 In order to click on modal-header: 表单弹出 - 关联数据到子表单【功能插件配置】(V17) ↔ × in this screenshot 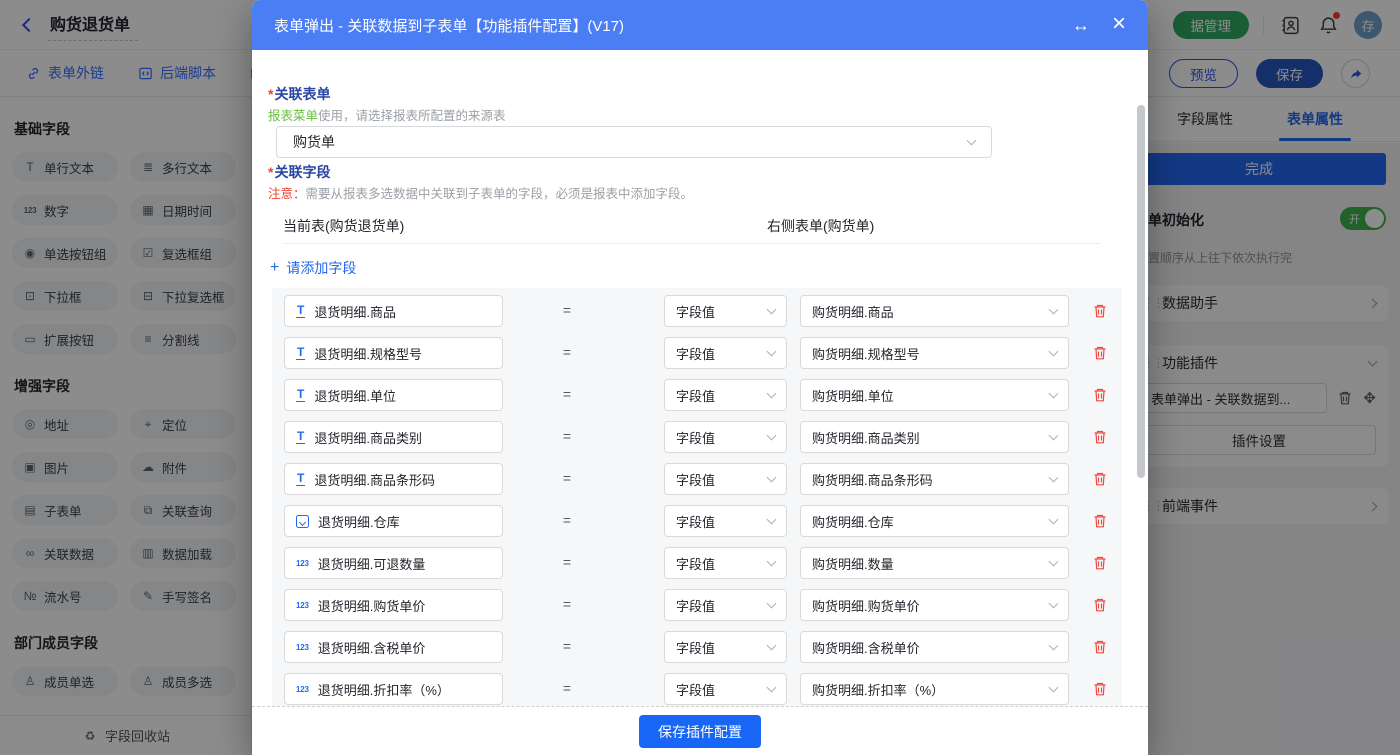, I will do `click(700, 25)`.